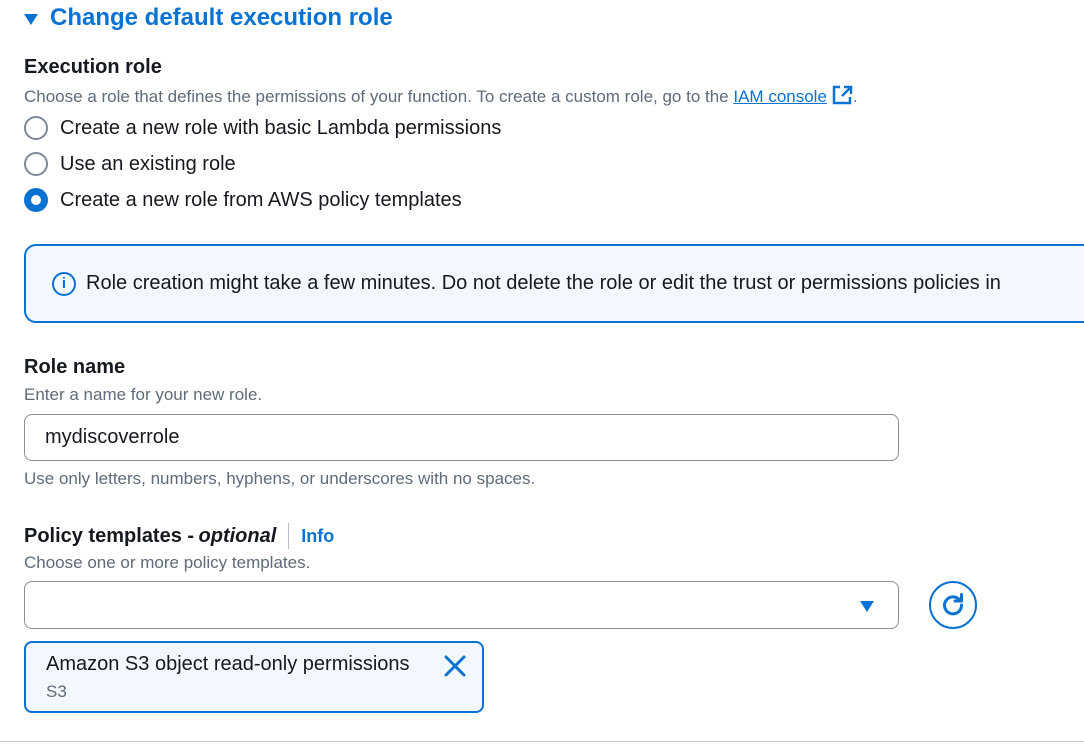 This screenshot has width=1084, height=744. What do you see at coordinates (317, 536) in the screenshot?
I see `info-link: Info` at bounding box center [317, 536].